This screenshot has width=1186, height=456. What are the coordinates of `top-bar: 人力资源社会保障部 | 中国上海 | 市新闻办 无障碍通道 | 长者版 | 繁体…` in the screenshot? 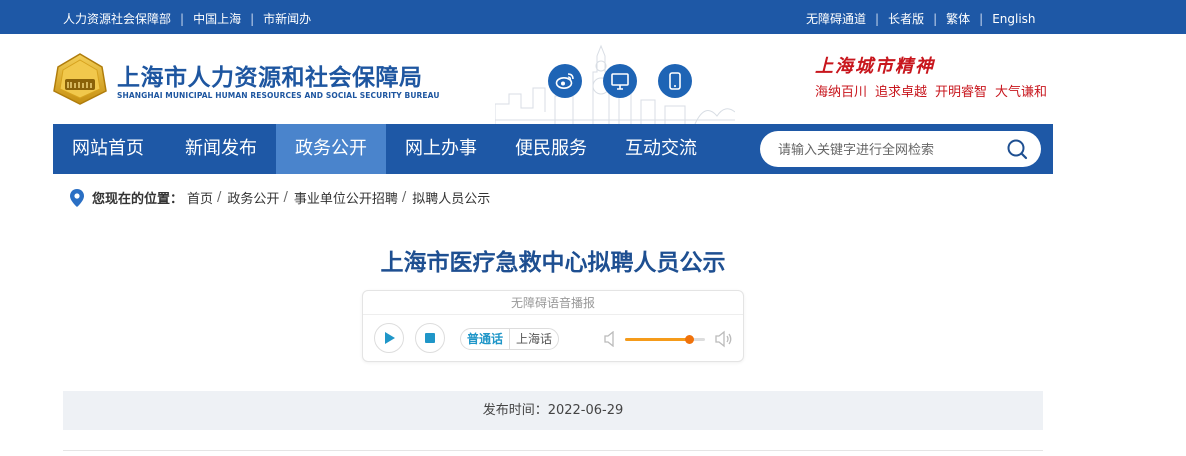 It's located at (593, 17).